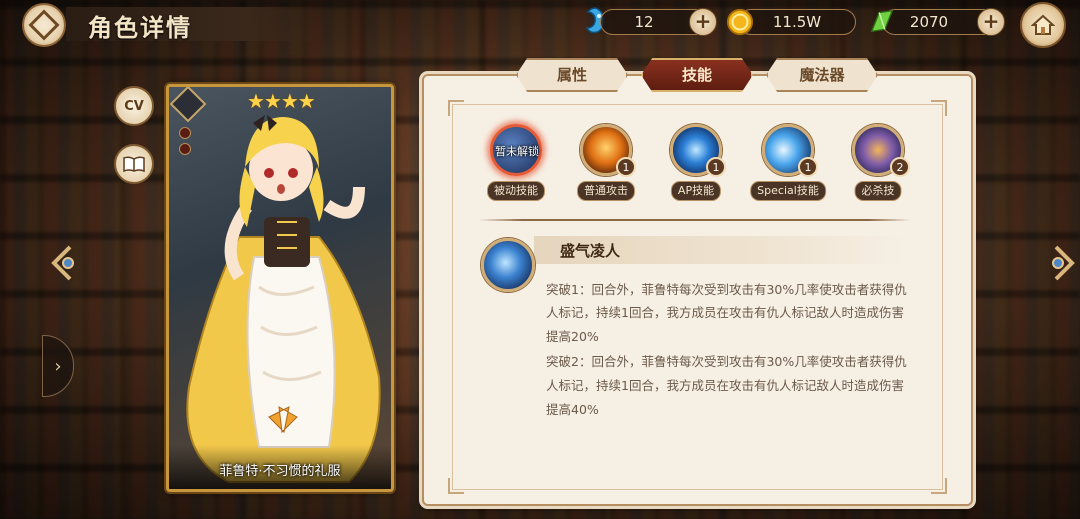  What do you see at coordinates (58, 366) in the screenshot?
I see `chevron-right-icon: ›` at bounding box center [58, 366].